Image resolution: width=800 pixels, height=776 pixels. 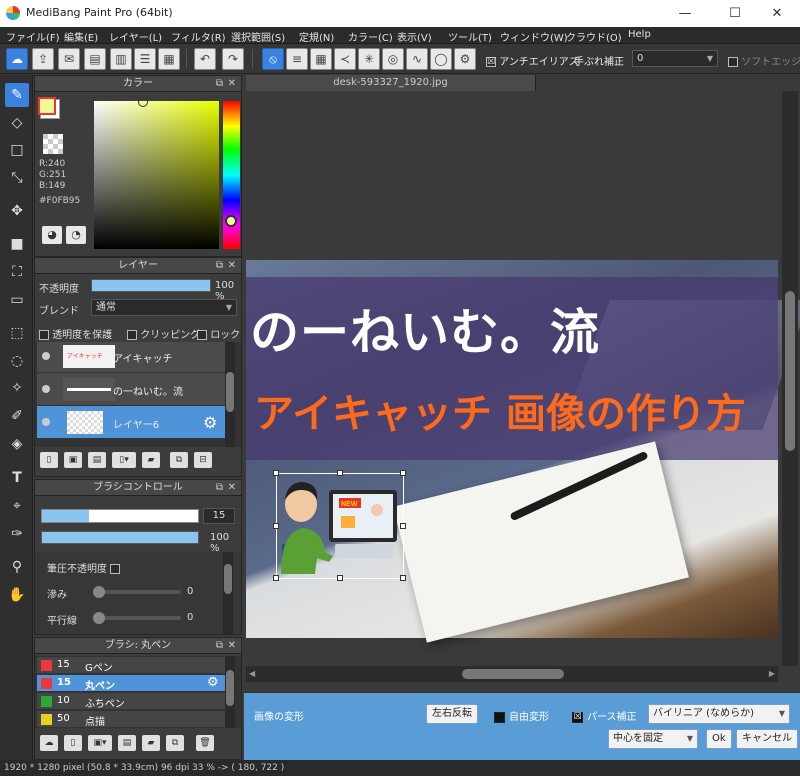 I want to click on redo-icon: ↷, so click(x=233, y=59).